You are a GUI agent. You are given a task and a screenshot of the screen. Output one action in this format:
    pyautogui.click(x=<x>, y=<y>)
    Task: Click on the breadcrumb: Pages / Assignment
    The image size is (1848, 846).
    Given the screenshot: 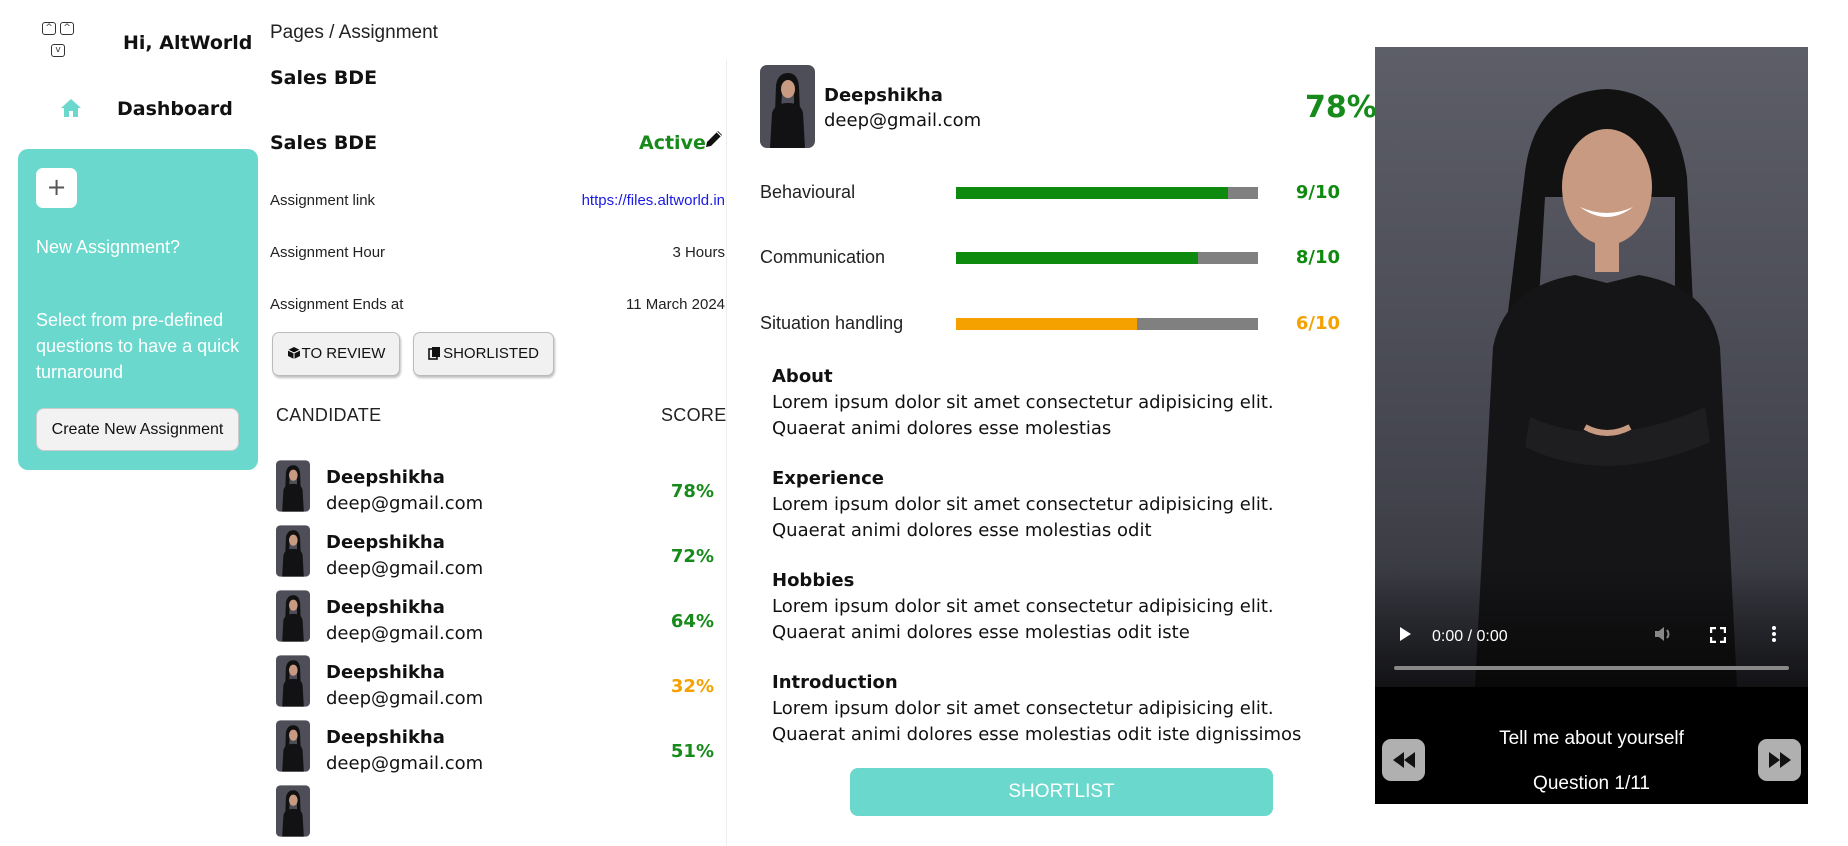 What is the action you would take?
    pyautogui.click(x=354, y=32)
    